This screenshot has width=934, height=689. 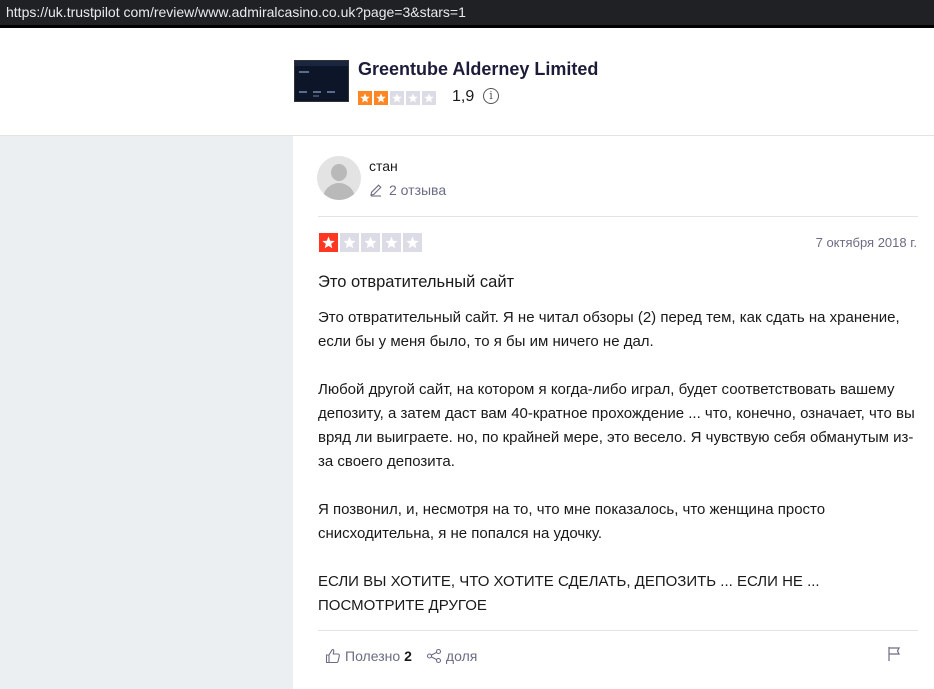 I want to click on useful-count: 2, so click(x=408, y=656).